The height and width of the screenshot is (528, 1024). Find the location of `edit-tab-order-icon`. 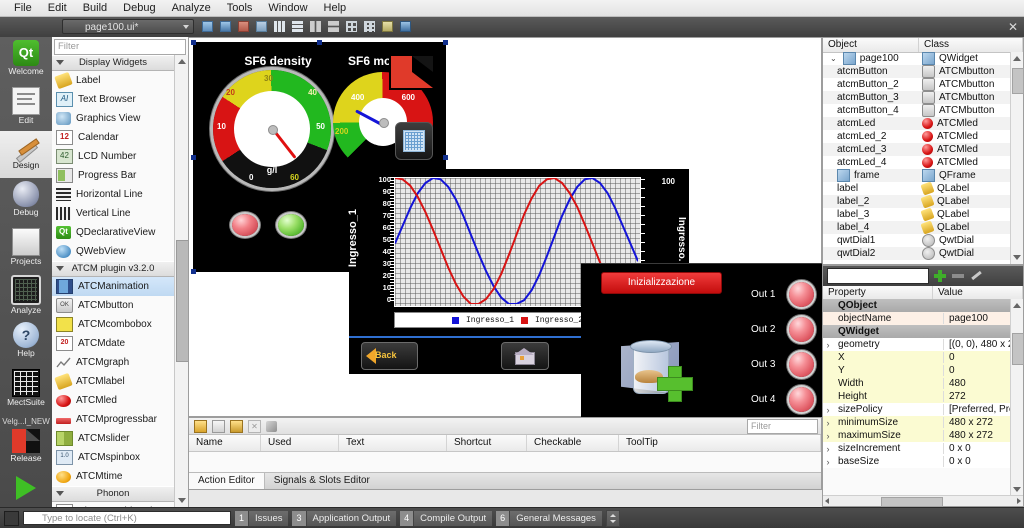

edit-tab-order-icon is located at coordinates (261, 26).